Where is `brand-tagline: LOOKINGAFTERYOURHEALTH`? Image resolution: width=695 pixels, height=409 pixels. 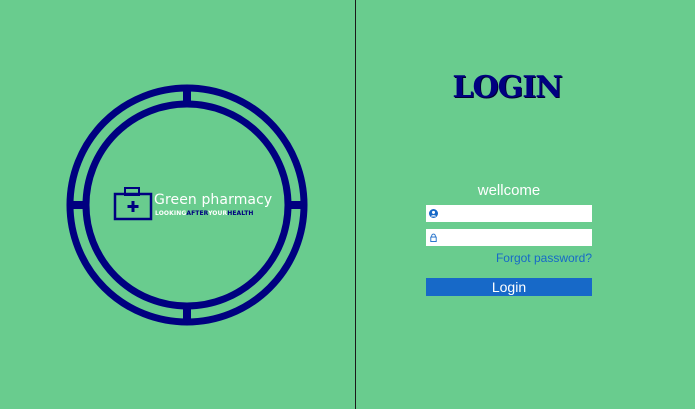
brand-tagline: LOOKINGAFTERYOURHEALTH is located at coordinates (204, 213).